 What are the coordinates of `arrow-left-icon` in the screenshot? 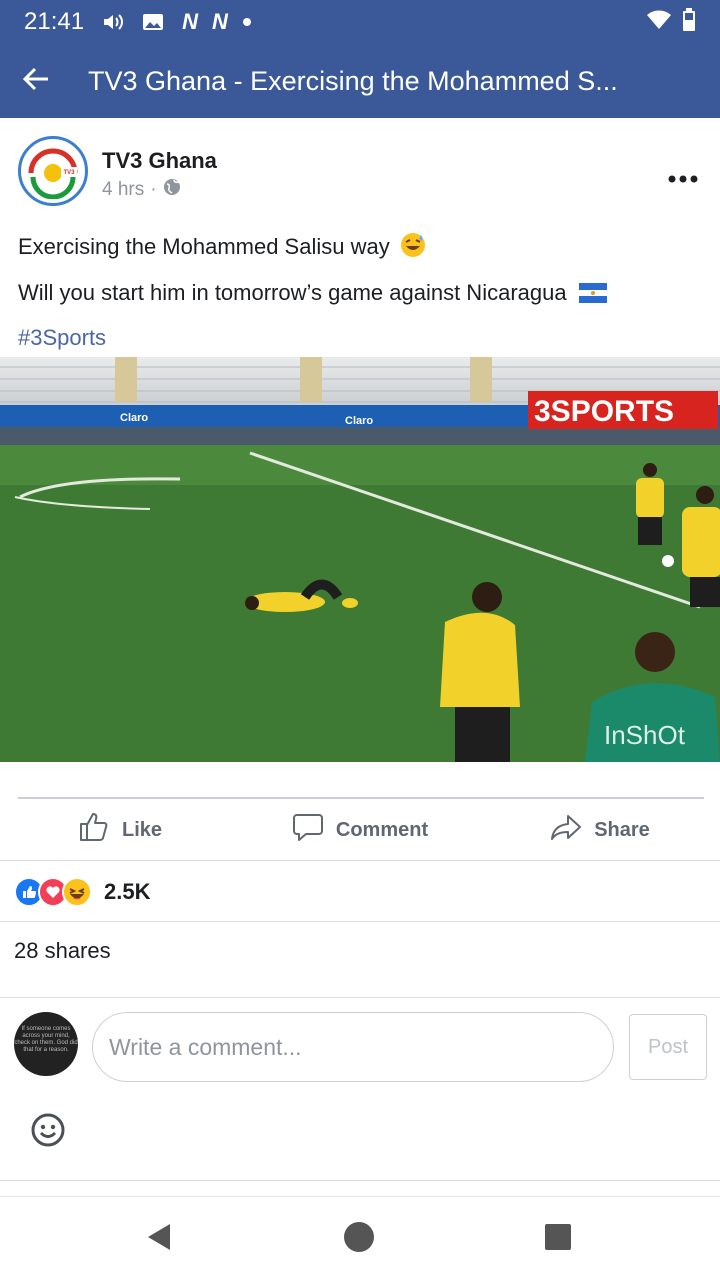 It's located at (36, 81).